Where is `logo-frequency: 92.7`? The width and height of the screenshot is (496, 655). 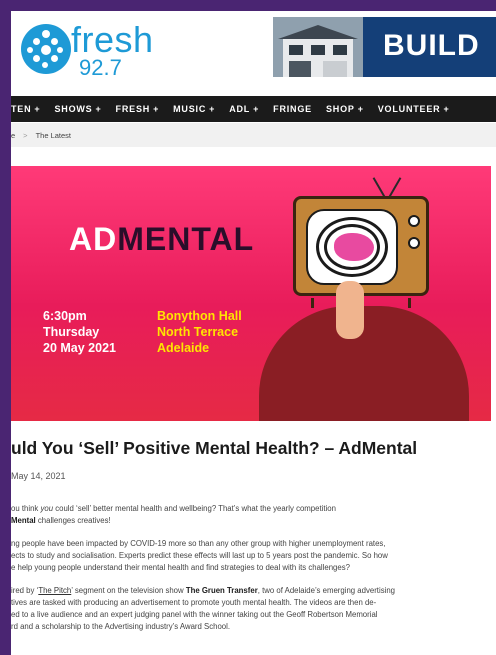 logo-frequency: 92.7 is located at coordinates (100, 67).